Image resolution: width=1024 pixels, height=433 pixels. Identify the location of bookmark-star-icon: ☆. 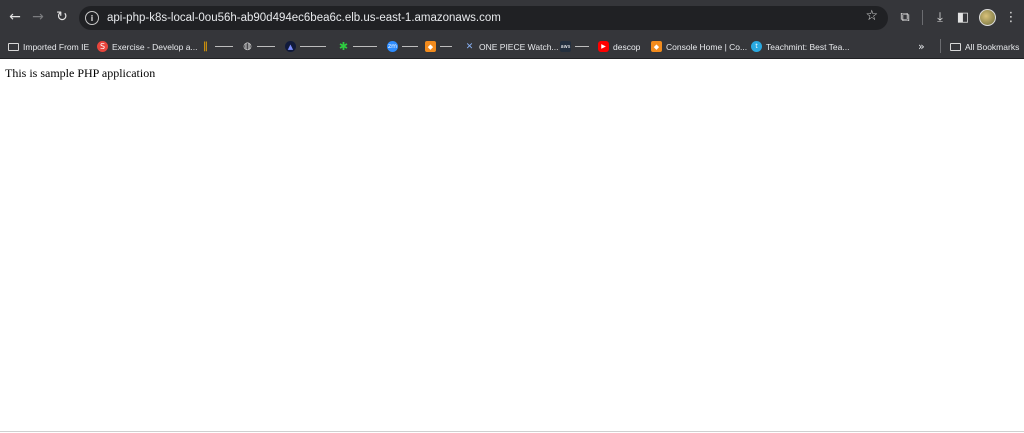
(871, 16).